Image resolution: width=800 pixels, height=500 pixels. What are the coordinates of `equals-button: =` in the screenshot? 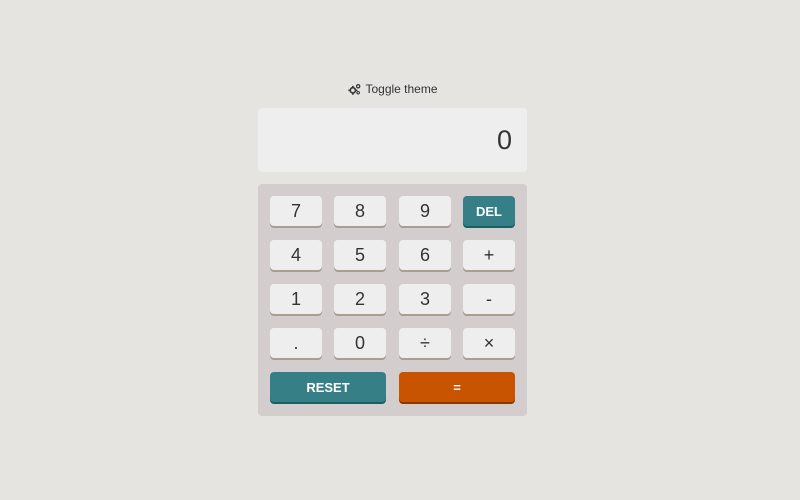 It's located at (457, 387).